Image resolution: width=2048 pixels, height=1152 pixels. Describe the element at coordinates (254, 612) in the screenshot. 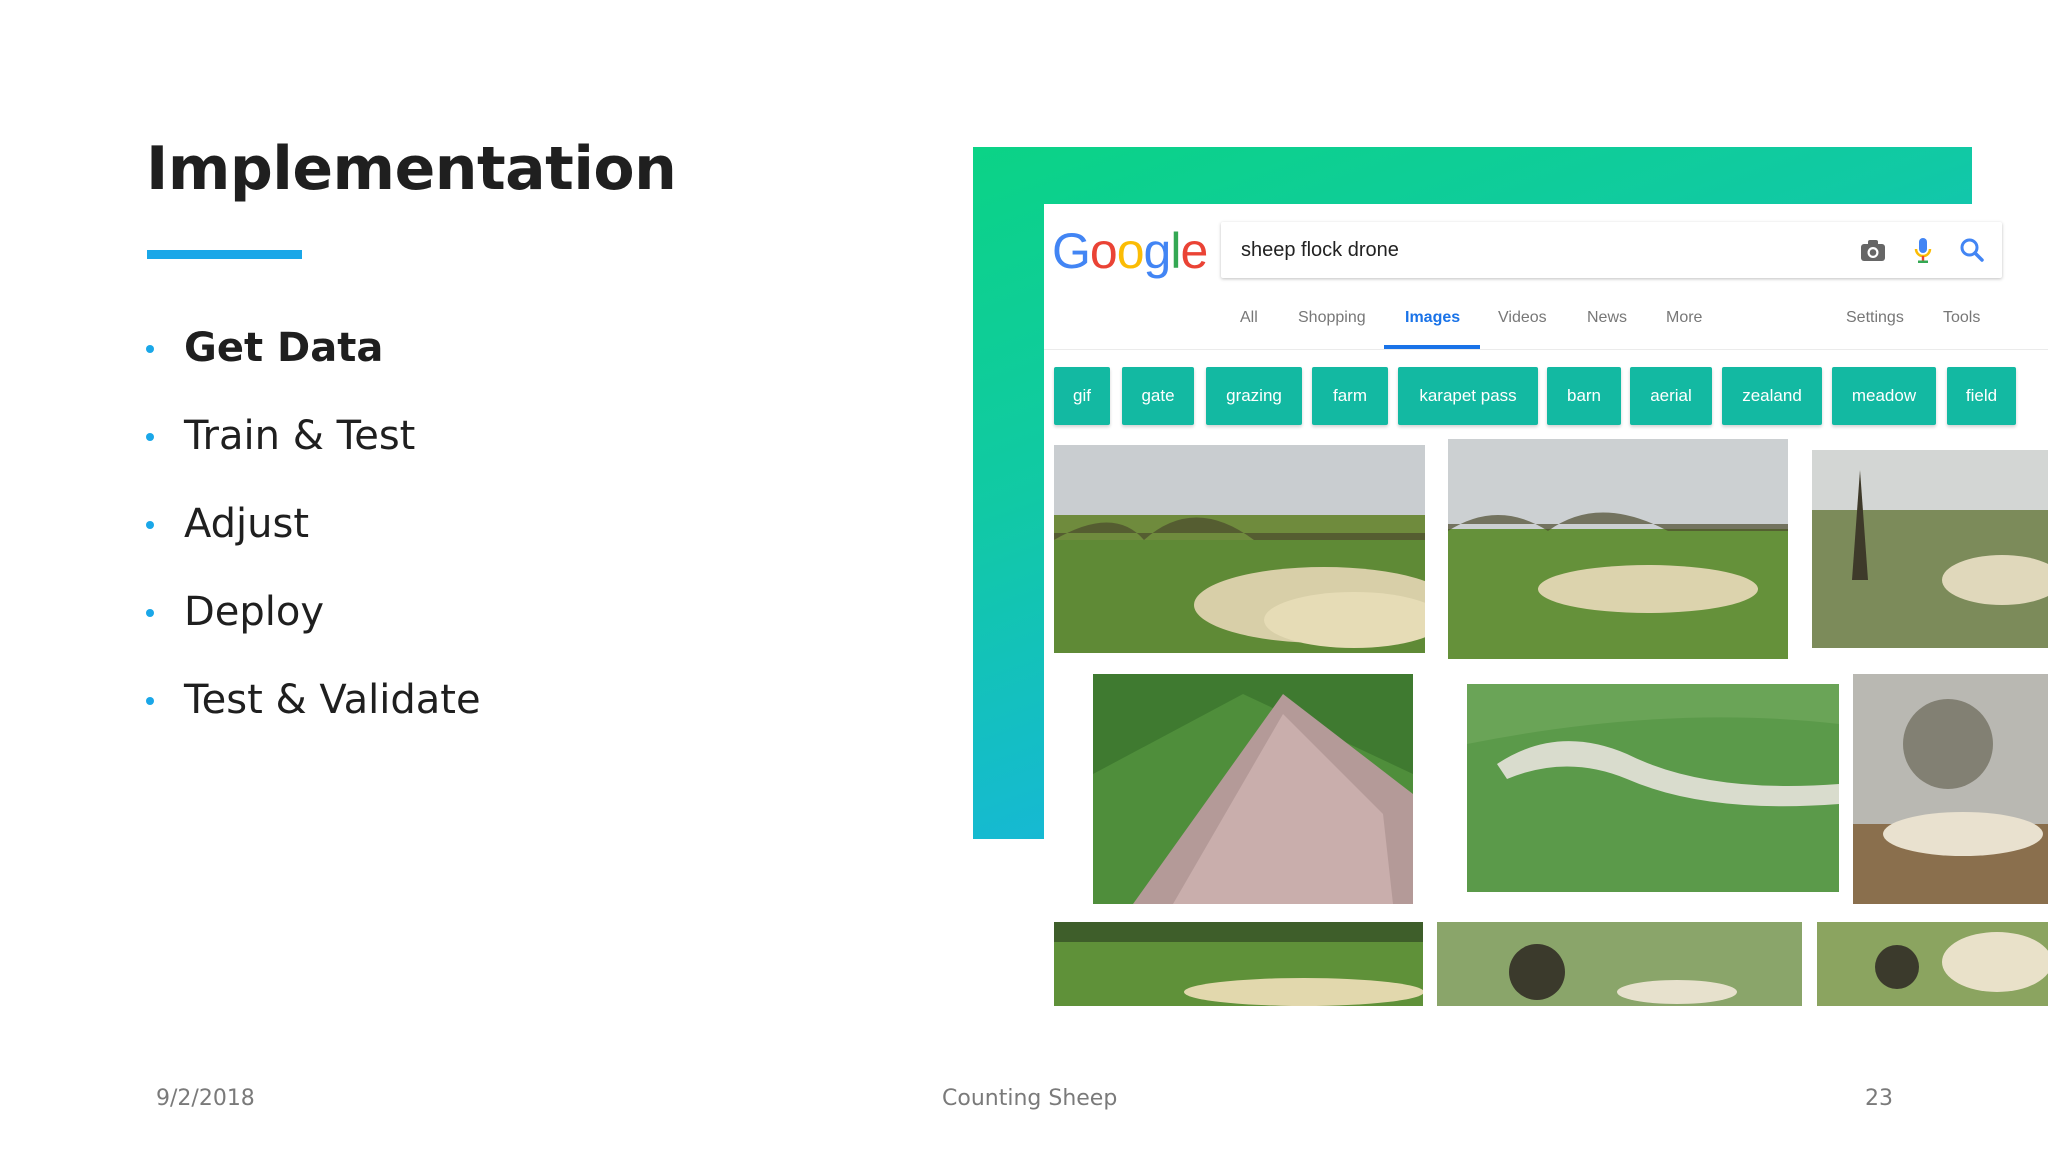

I see `bullet-text: Deploy` at that location.